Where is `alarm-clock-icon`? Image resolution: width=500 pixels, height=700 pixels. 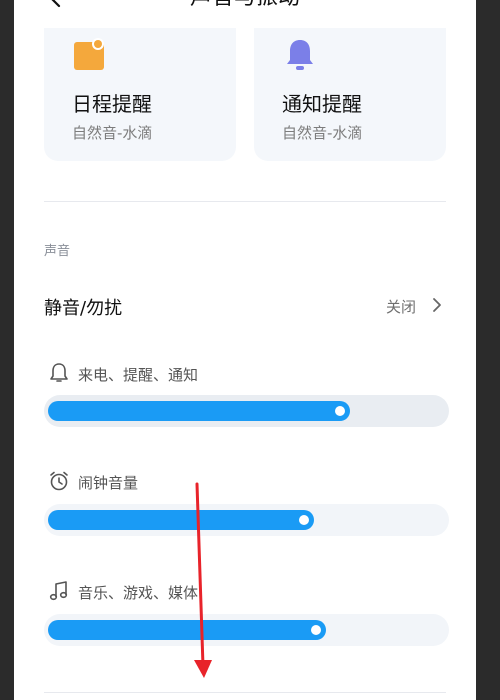
alarm-clock-icon is located at coordinates (59, 481).